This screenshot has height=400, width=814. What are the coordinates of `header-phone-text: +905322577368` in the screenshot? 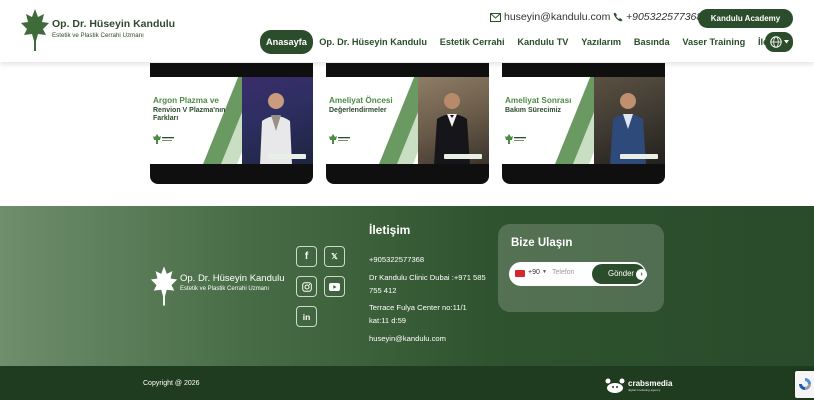 It's located at (664, 17).